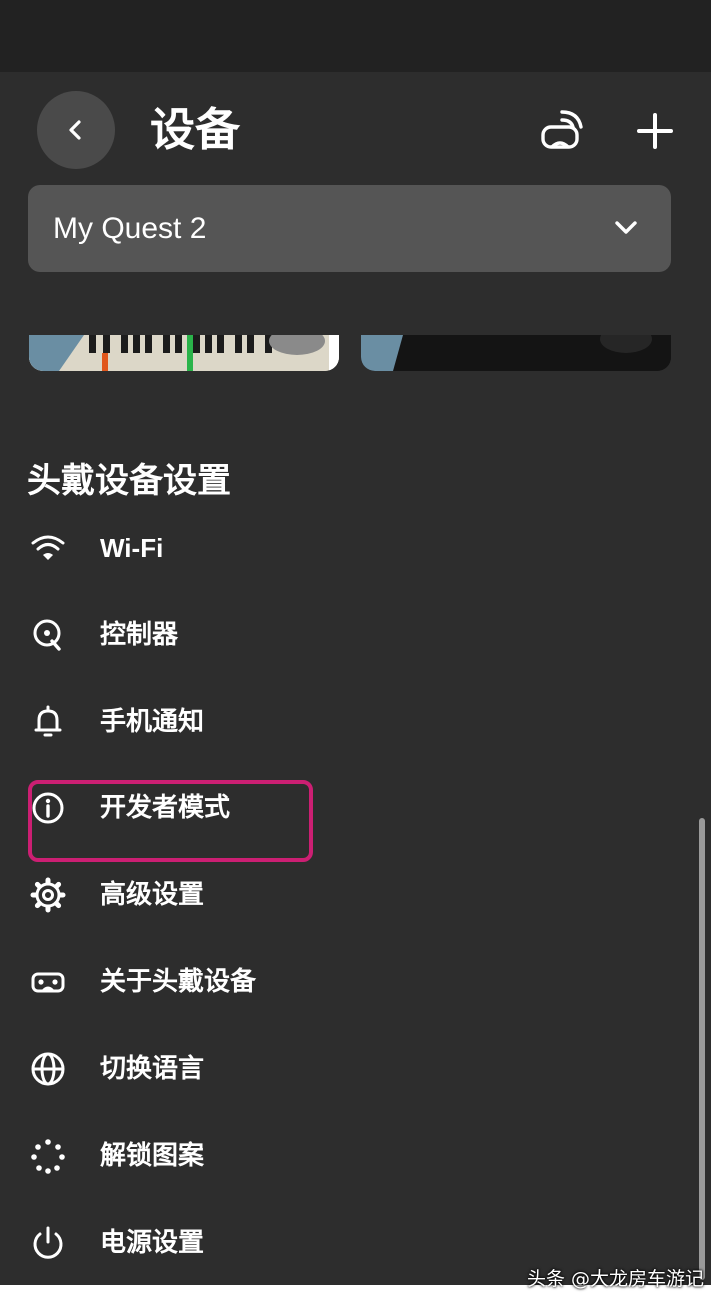 Image resolution: width=720 pixels, height=1303 pixels. Describe the element at coordinates (152, 1156) in the screenshot. I see `menu-label-unlock-pattern: 解锁图案` at that location.